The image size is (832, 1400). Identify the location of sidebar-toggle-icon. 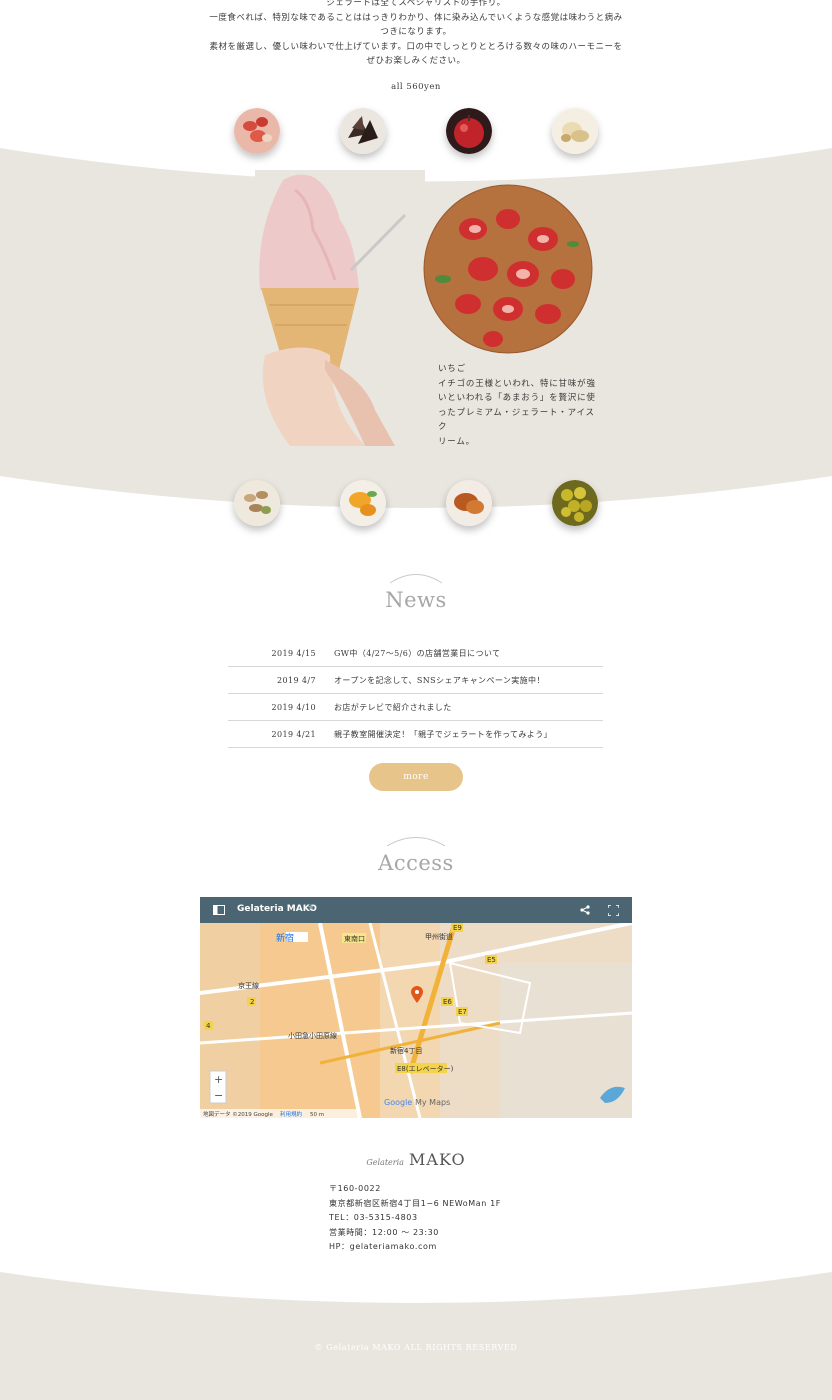
(219, 910).